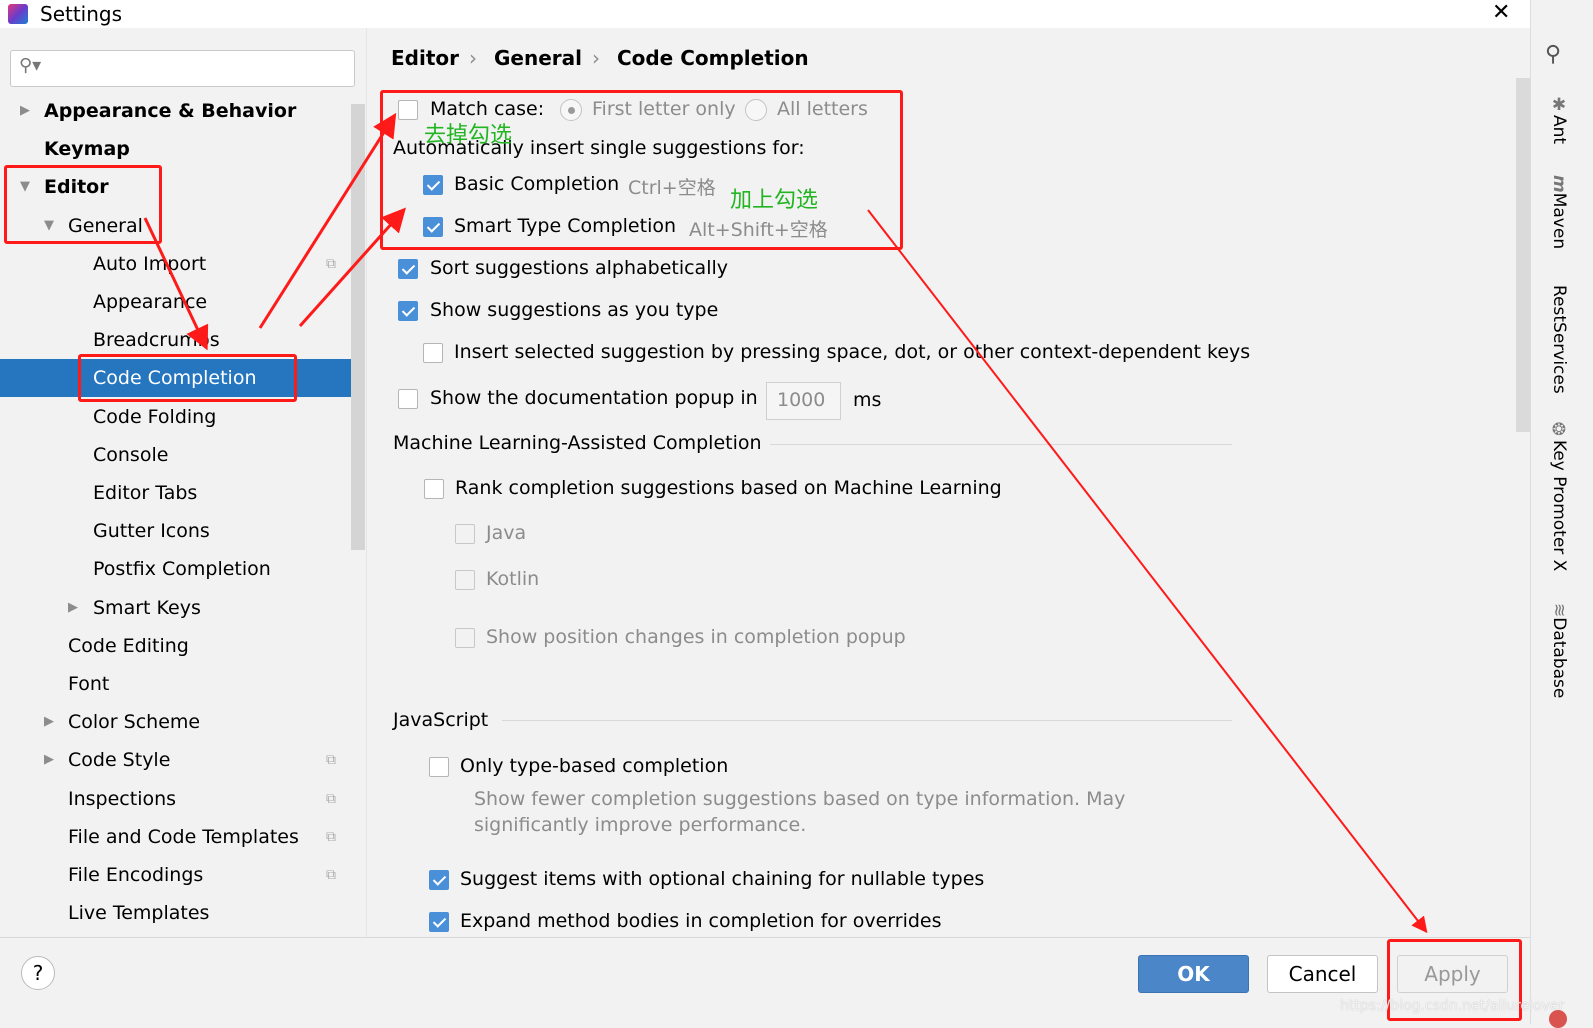  I want to click on watermark: https://blog.csdn.net/allurelover, so click(1452, 1006).